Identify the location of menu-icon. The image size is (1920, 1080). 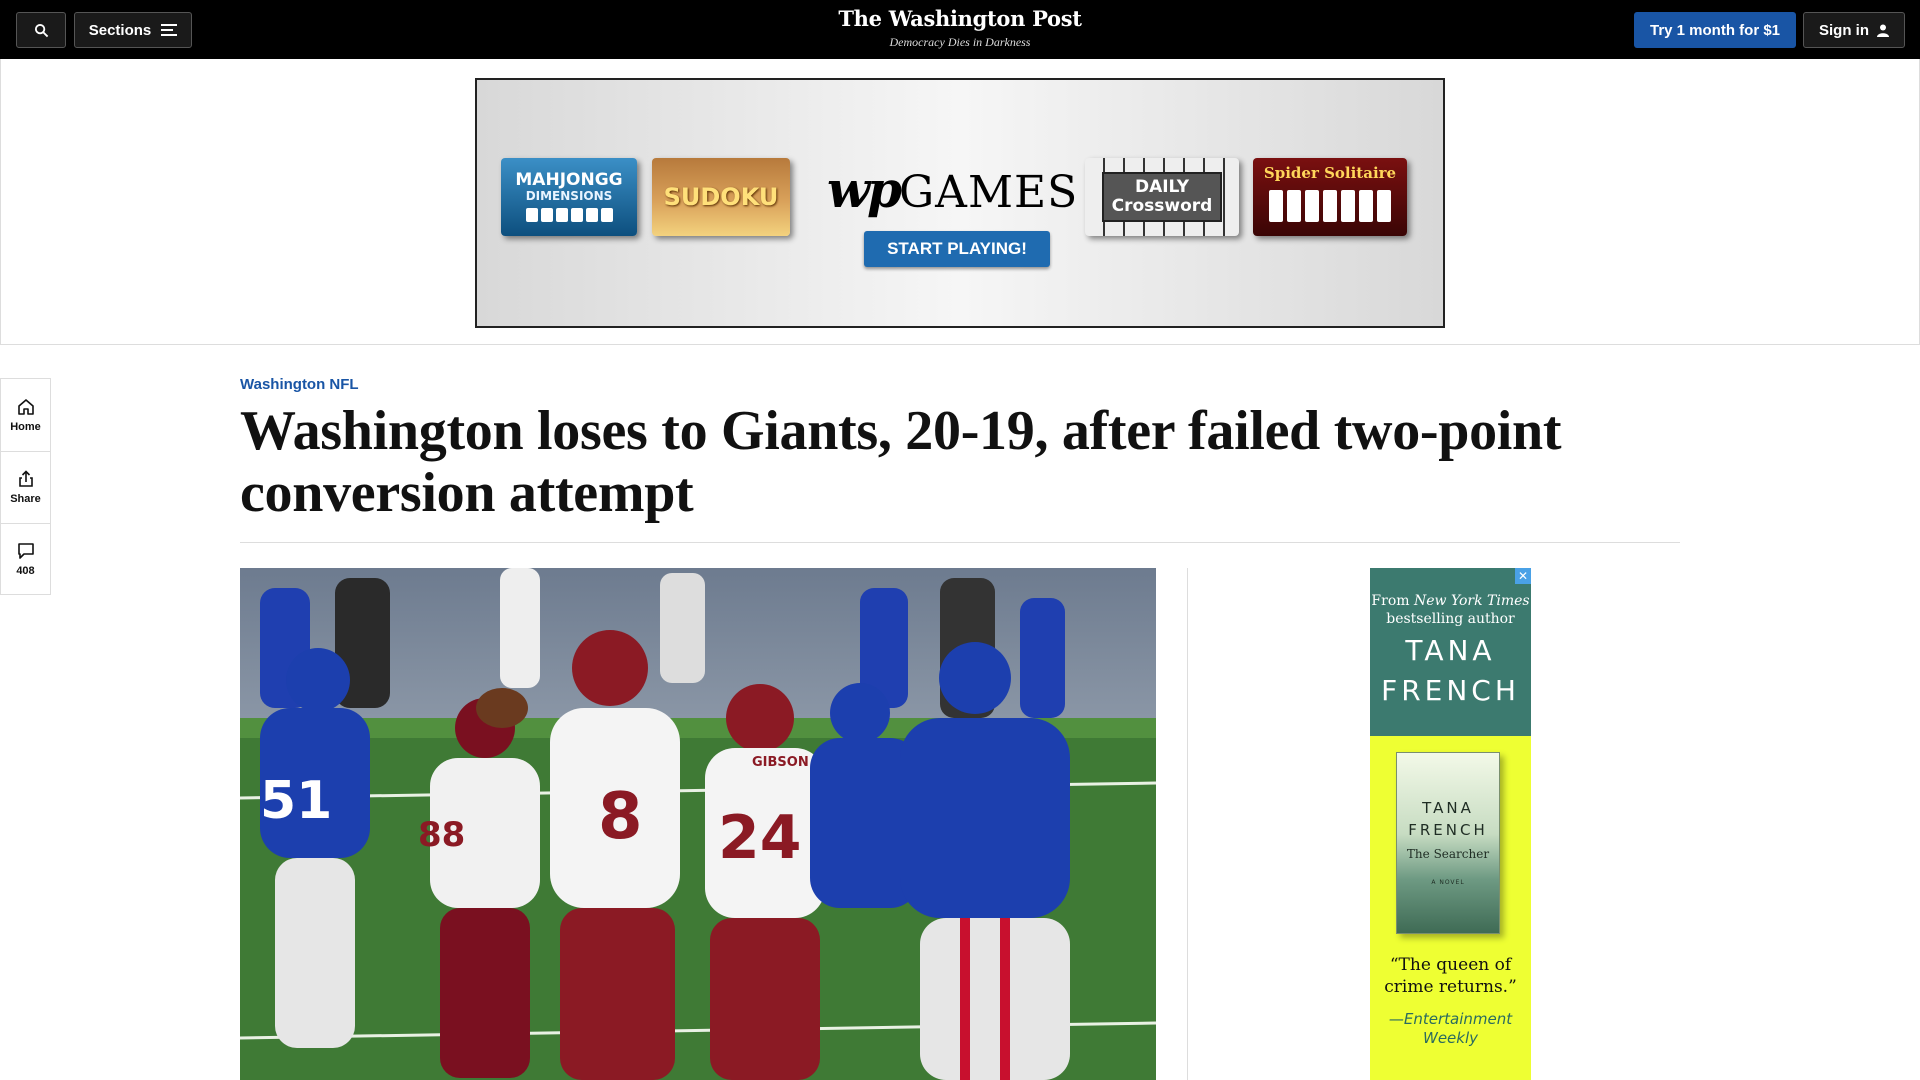
(169, 30).